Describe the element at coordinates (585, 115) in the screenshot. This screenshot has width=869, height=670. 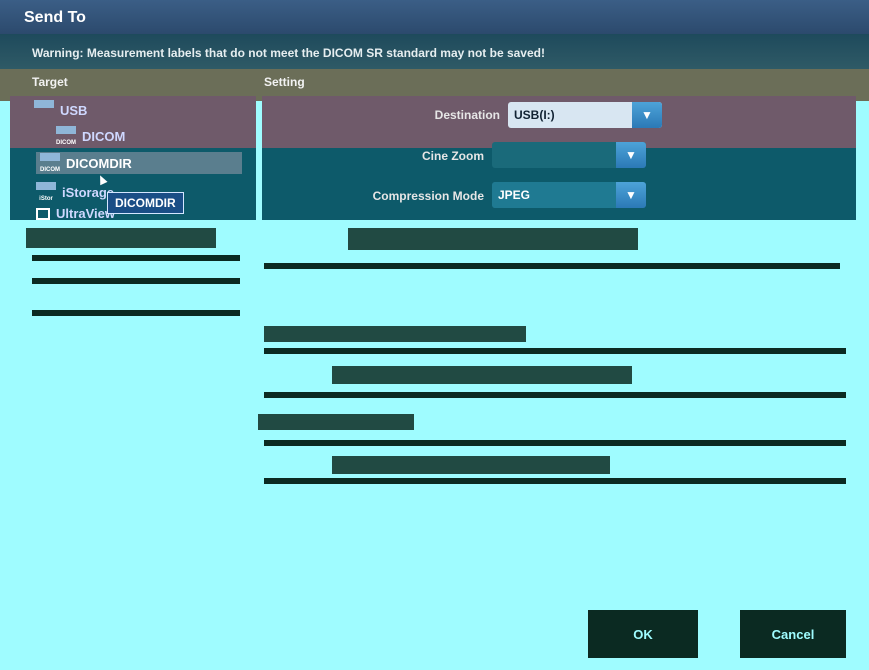
I see `destination-select: USB(I:) ▼` at that location.